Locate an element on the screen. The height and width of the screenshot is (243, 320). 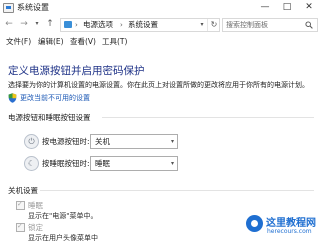
sleep-checkbox is located at coordinates (20, 205).